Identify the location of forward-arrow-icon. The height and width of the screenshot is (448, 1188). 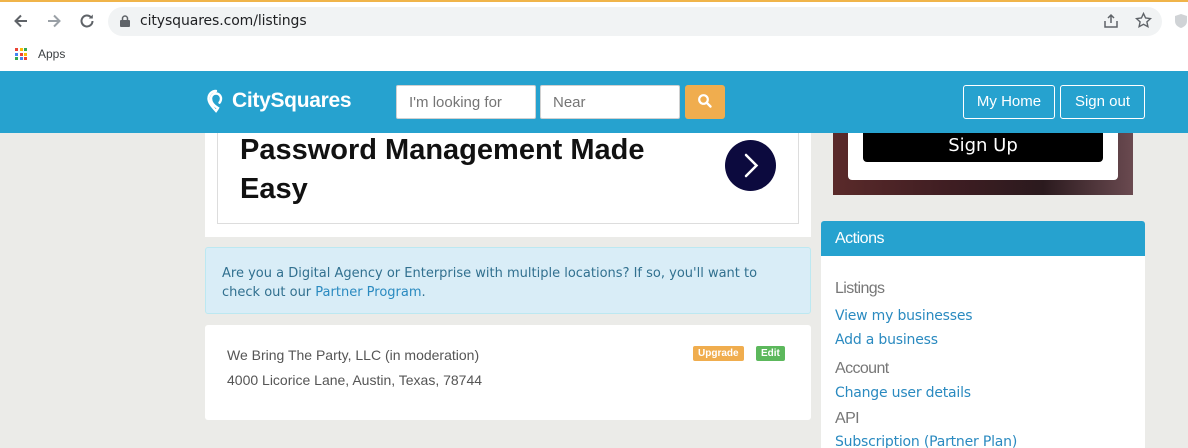
(54, 21).